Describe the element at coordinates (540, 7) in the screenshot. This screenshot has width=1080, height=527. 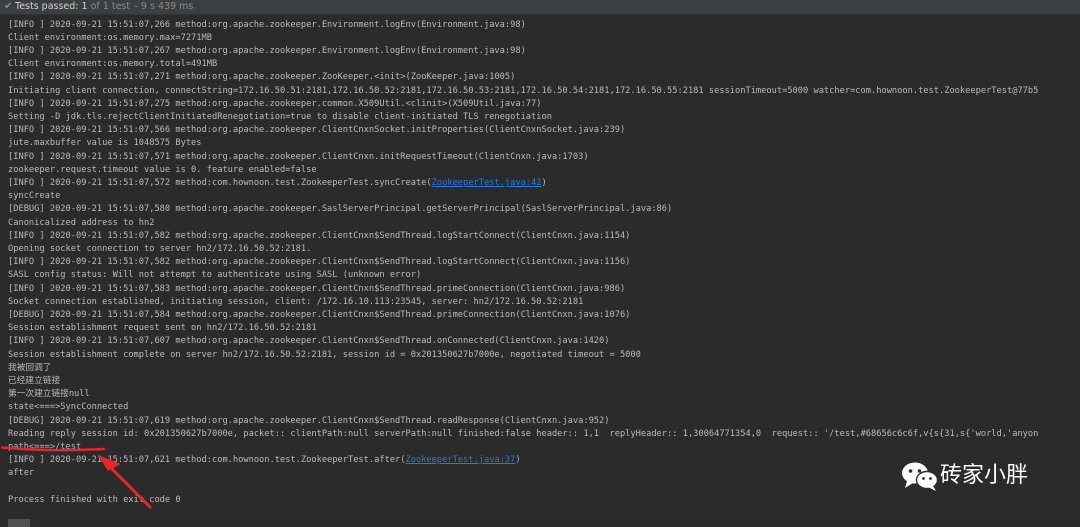
I see `test-status-bar: ✔ Tests passed: 1 of 1 test – 9 s 439 ms` at that location.